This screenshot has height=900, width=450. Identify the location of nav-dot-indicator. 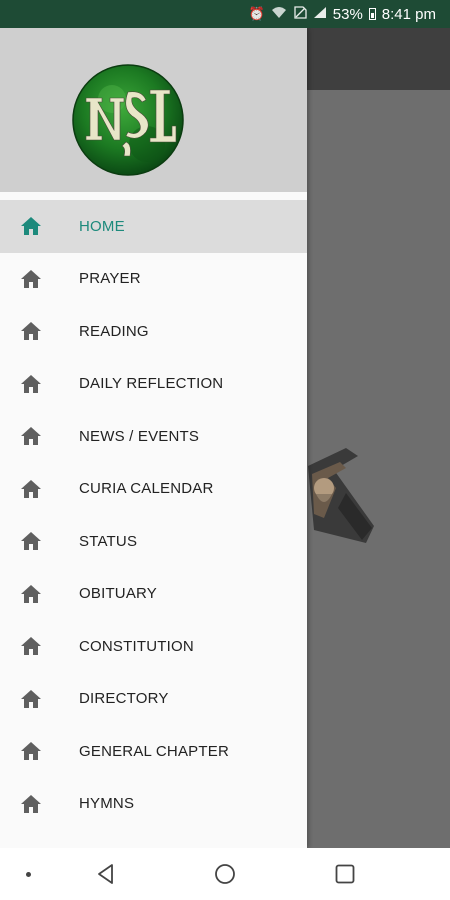
(28, 874).